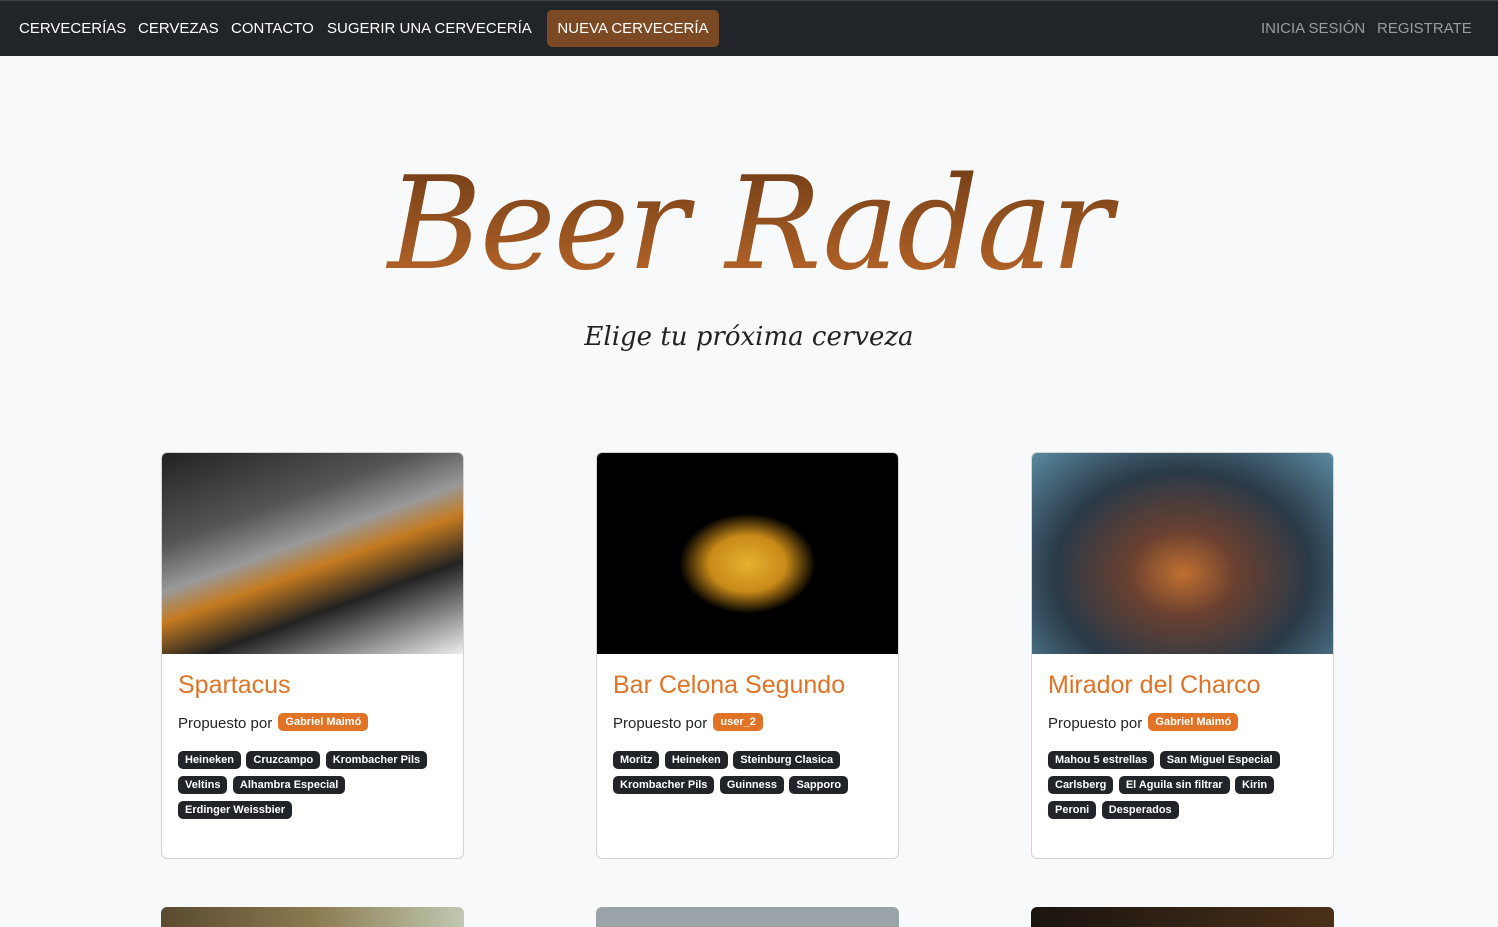 The height and width of the screenshot is (927, 1498). I want to click on beer-tag: San Miguel Especial, so click(1219, 760).